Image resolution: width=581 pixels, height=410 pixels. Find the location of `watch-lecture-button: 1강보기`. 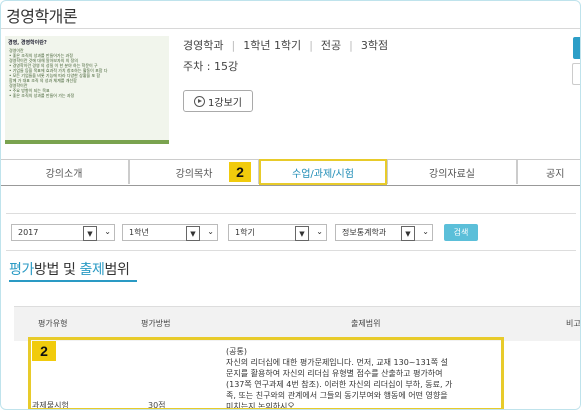

watch-lecture-button: 1강보기 is located at coordinates (218, 101).